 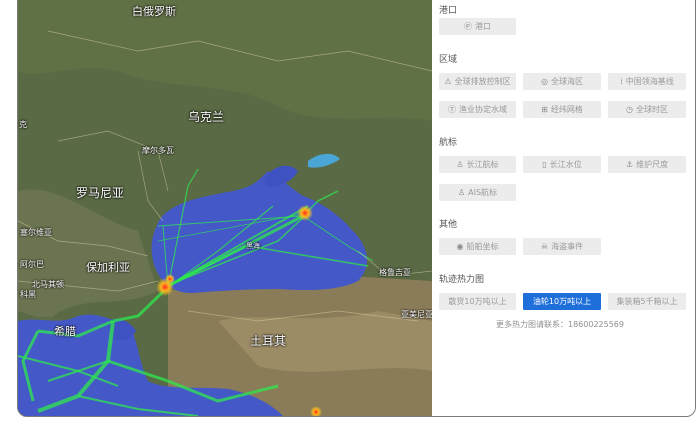 I want to click on map-label-north-macedonia: 北马其顿, so click(x=48, y=284).